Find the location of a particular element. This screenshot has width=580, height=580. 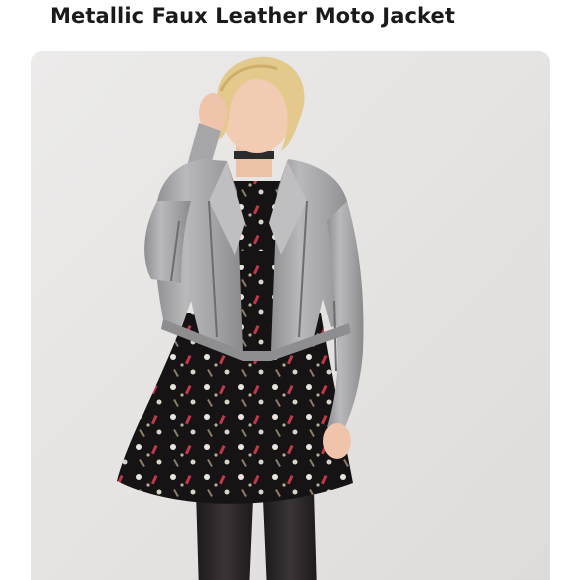

product-title: Metallic Faux Leather Moto Jacket is located at coordinates (253, 16).